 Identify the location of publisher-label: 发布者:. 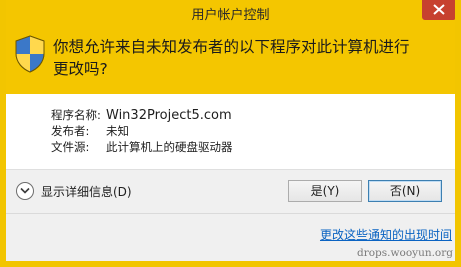
(70, 131).